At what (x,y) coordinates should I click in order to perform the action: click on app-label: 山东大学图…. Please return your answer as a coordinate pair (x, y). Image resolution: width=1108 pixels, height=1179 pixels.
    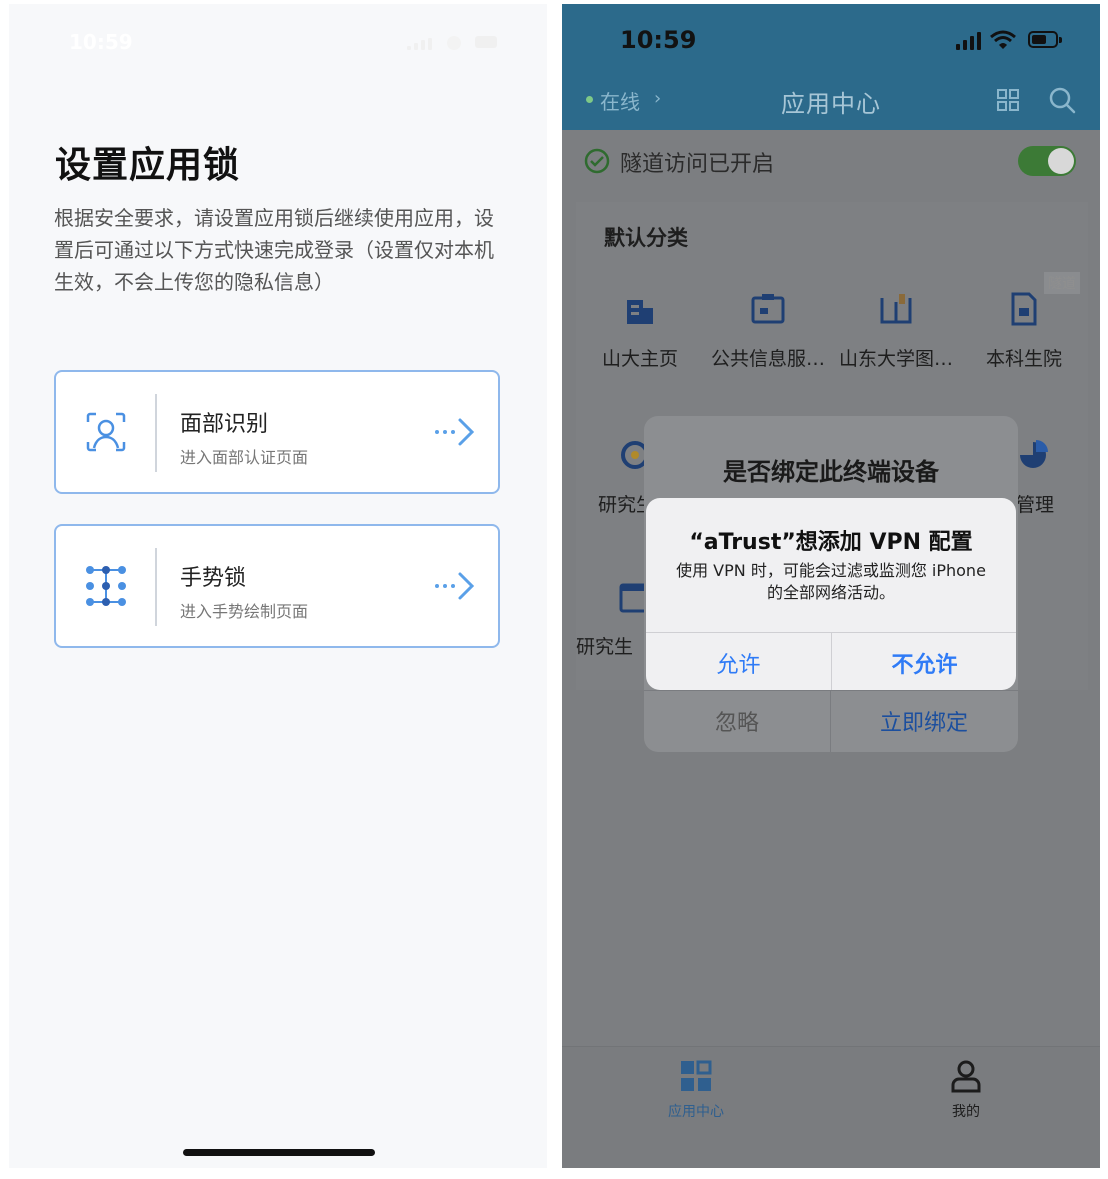
    Looking at the image, I should click on (895, 359).